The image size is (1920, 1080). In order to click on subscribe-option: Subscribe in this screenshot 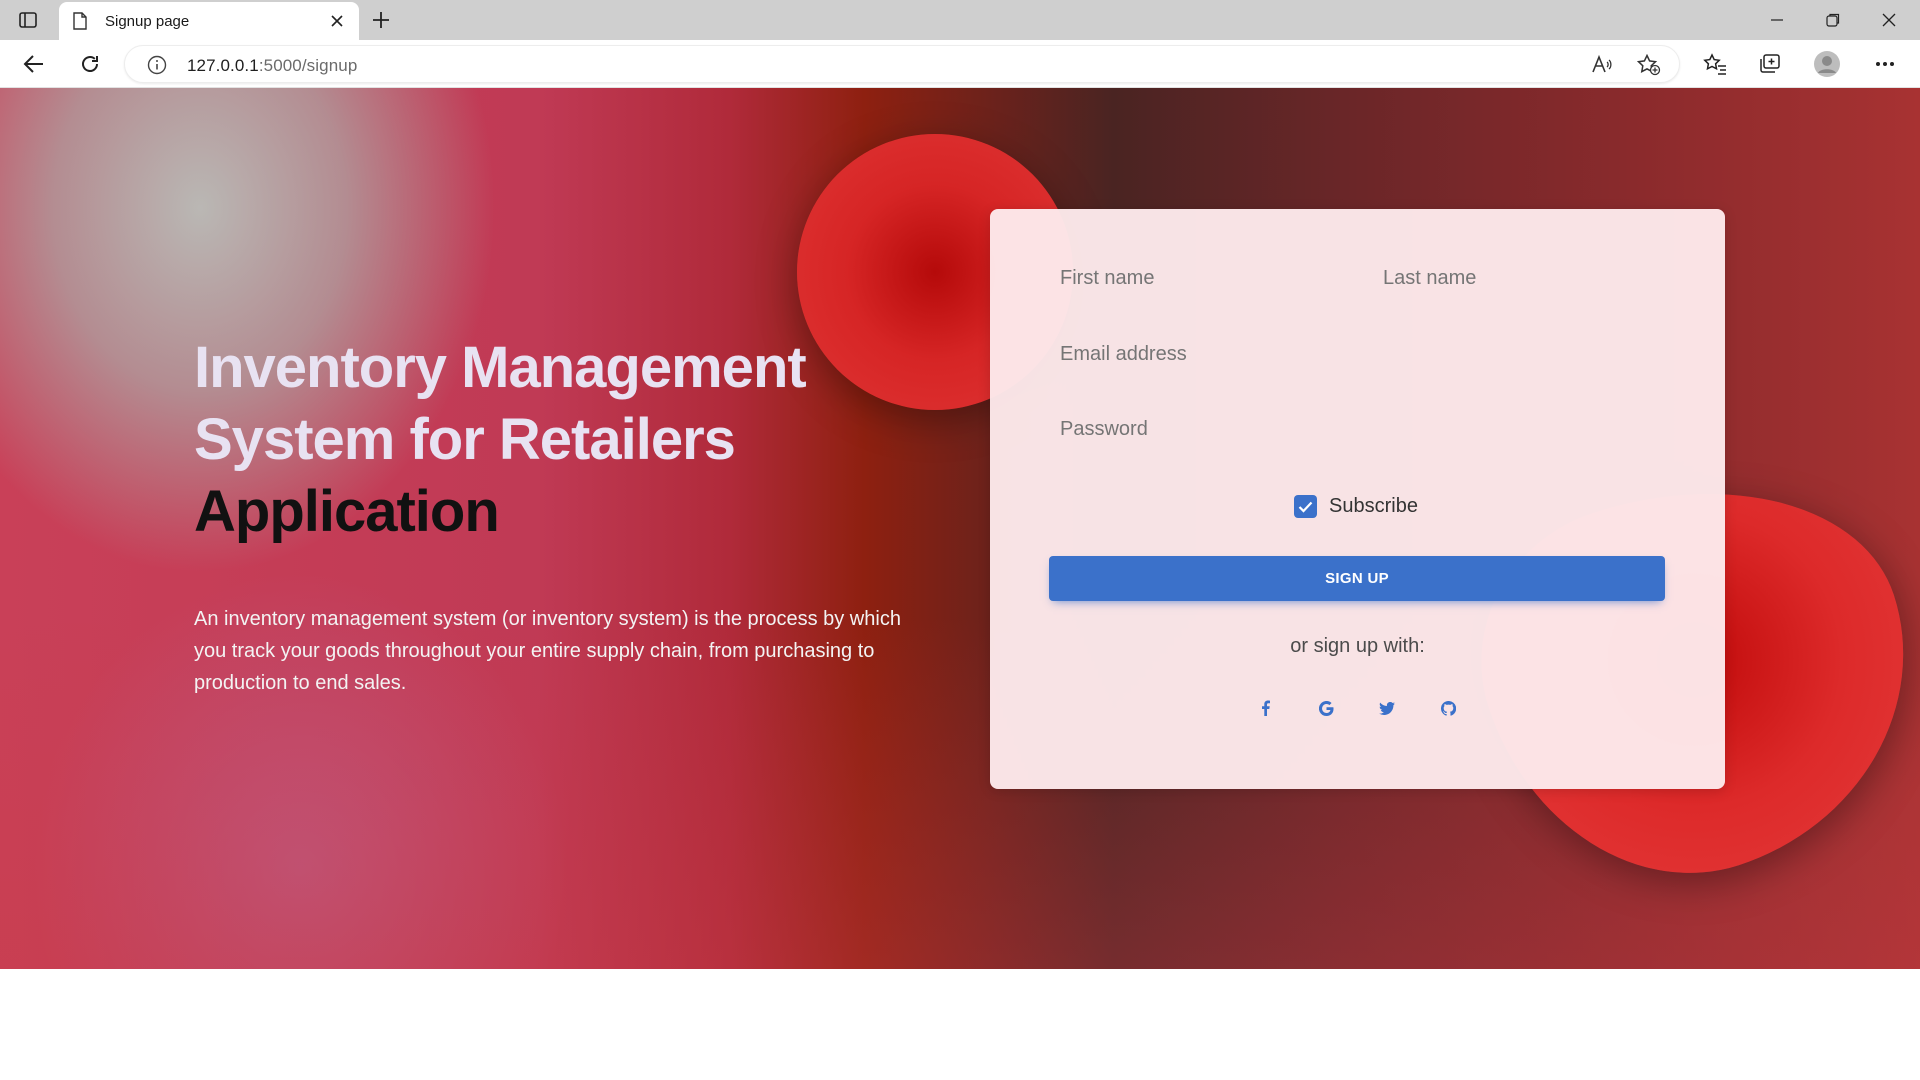, I will do `click(1356, 506)`.